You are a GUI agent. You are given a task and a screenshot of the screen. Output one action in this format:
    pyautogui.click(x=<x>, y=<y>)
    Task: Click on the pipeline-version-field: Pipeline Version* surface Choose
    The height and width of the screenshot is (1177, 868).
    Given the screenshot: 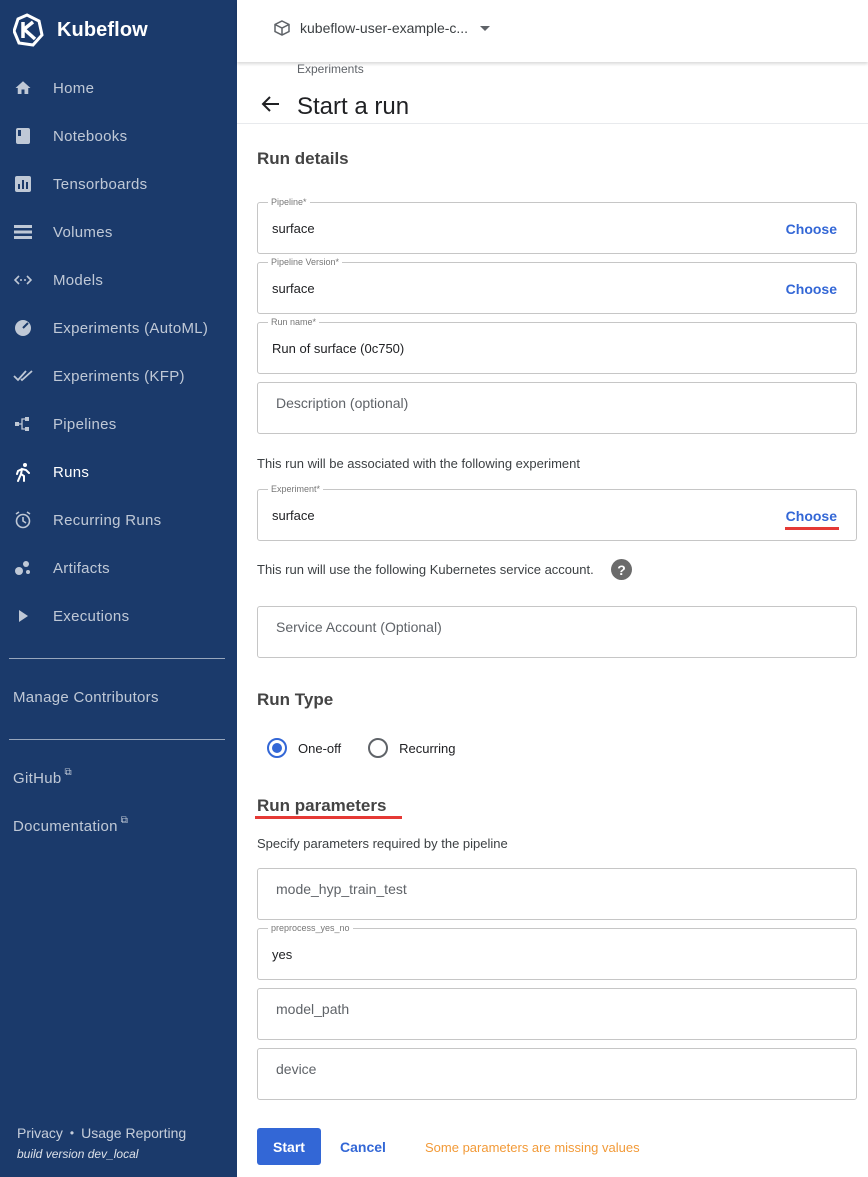 What is the action you would take?
    pyautogui.click(x=557, y=285)
    